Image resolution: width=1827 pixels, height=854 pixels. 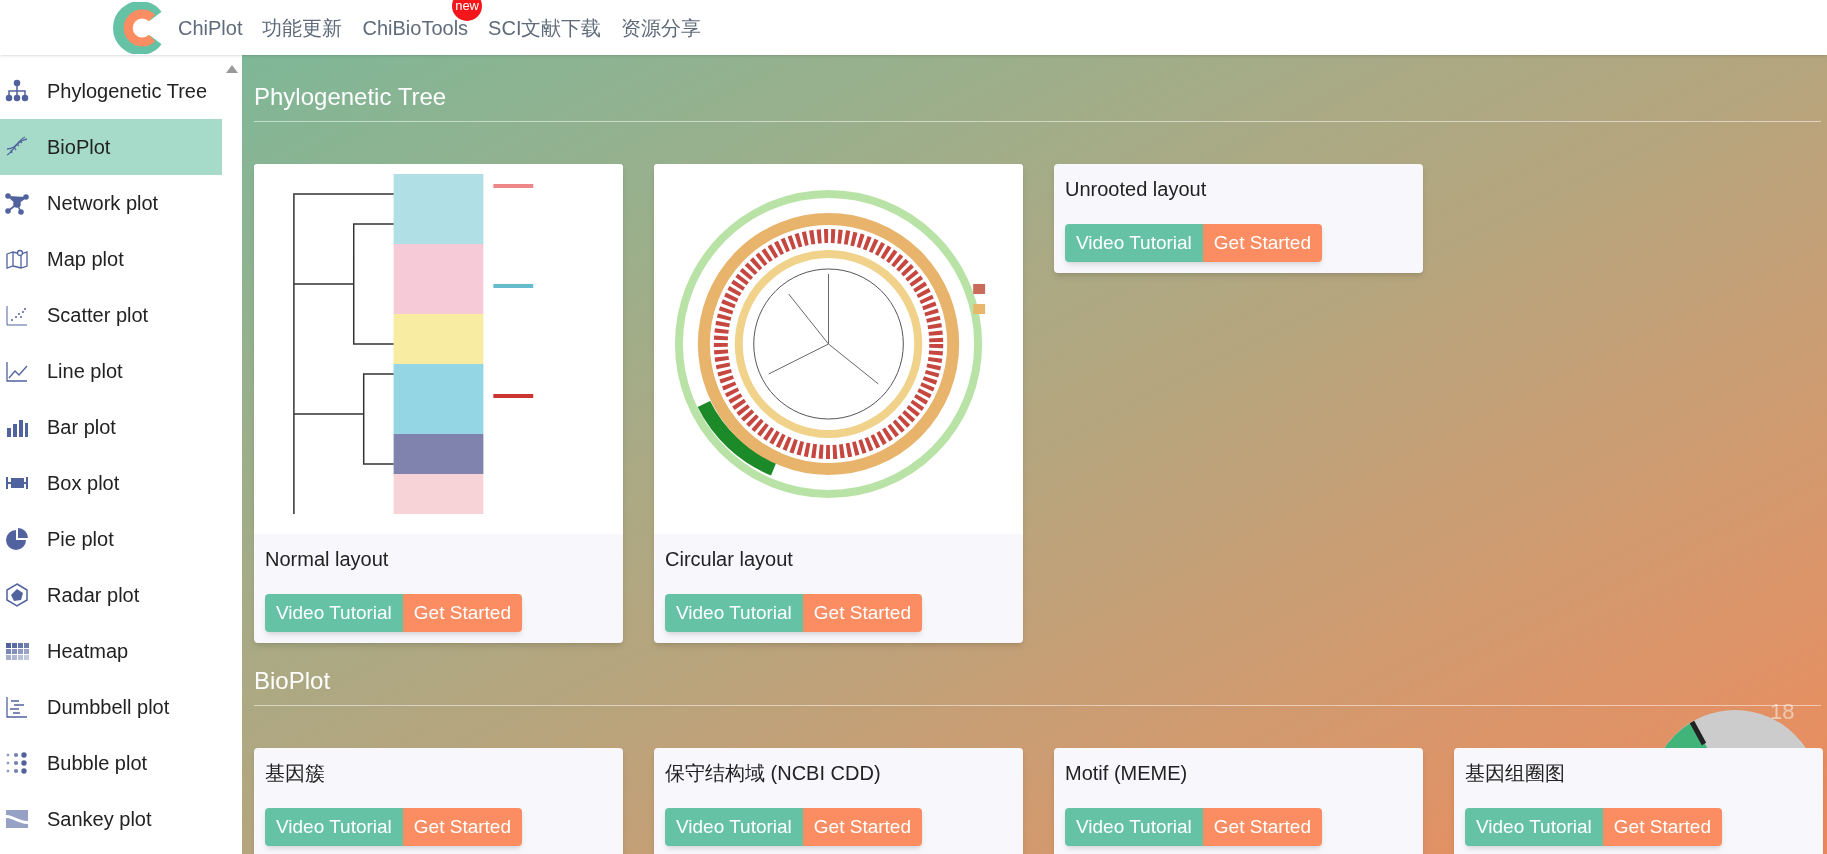 What do you see at coordinates (292, 681) in the screenshot?
I see `section-title: BioPlot` at bounding box center [292, 681].